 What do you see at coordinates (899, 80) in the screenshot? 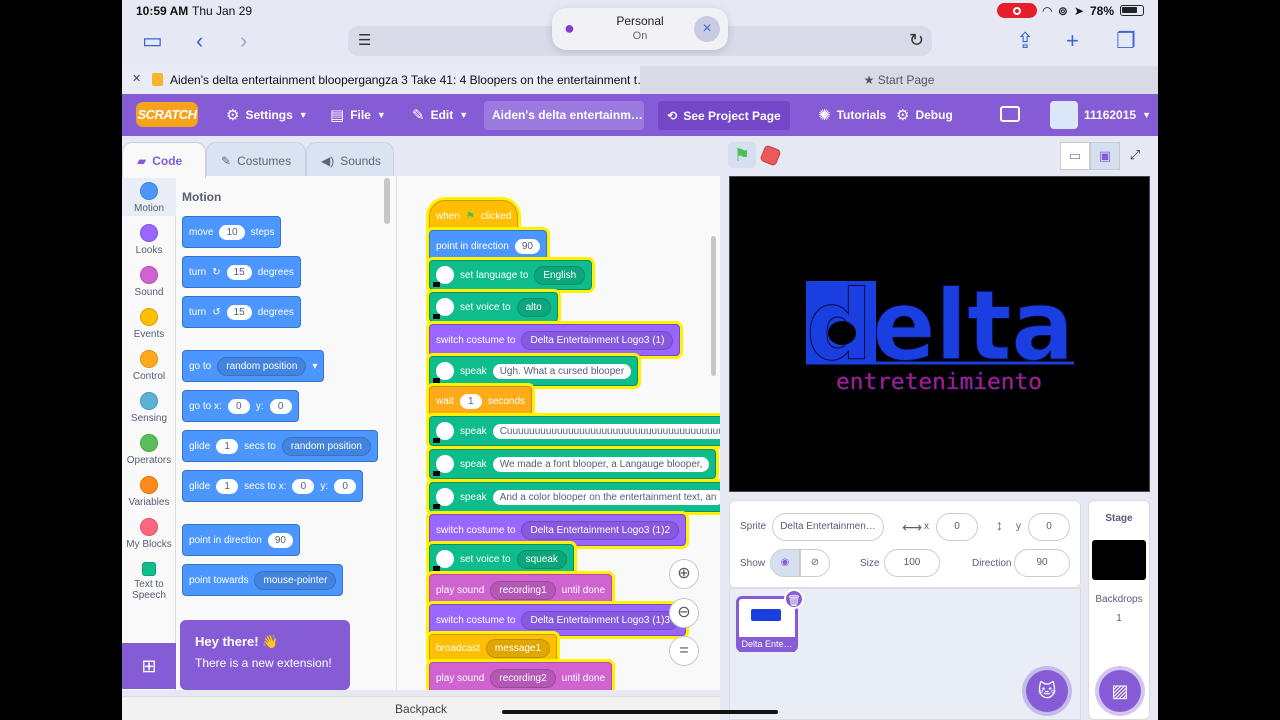
I see `tab-start-page: ★ Start Page` at bounding box center [899, 80].